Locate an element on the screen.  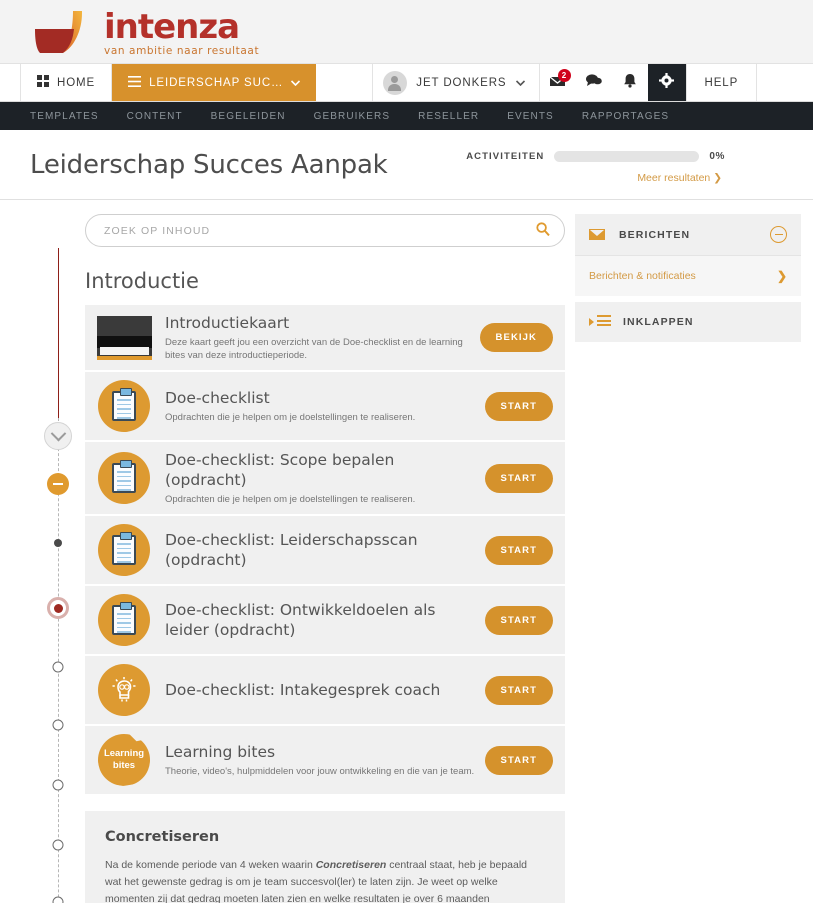
messages-badge: 2 is located at coordinates (564, 75).